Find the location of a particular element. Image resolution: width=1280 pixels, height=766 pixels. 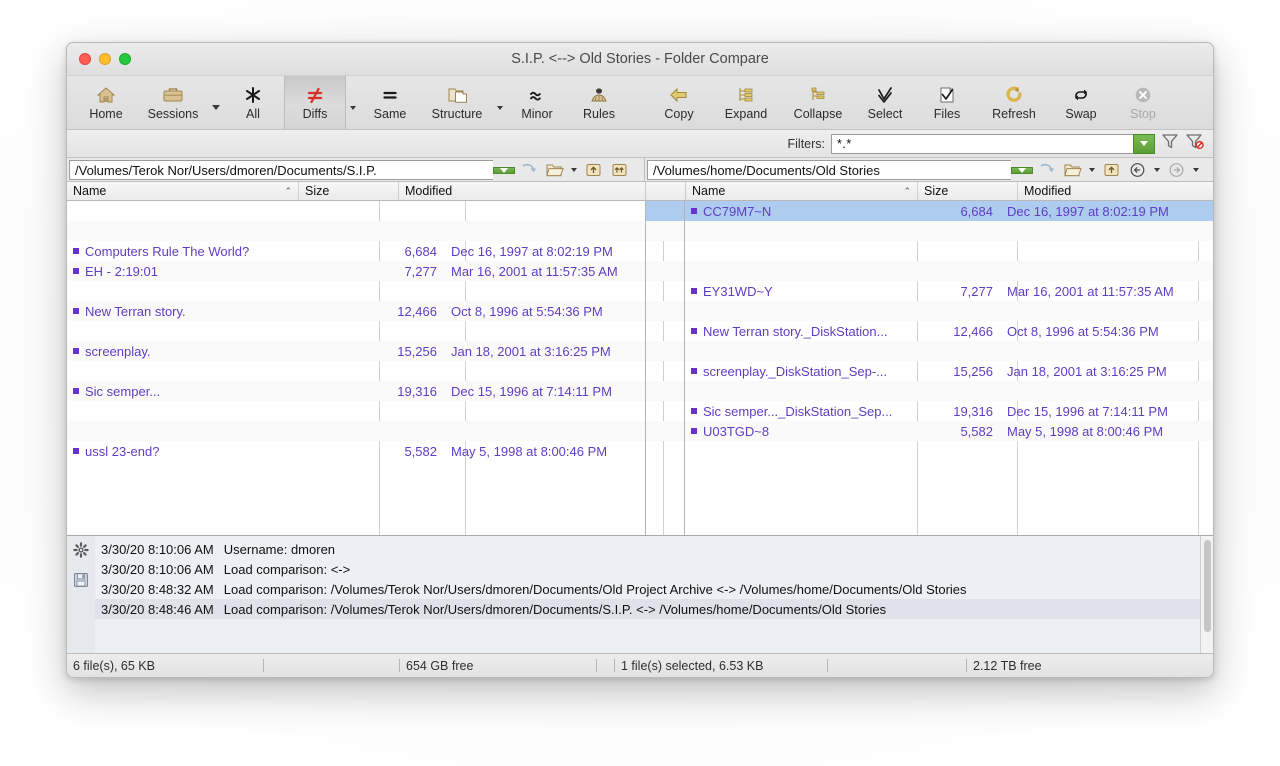

right-recent-icon is located at coordinates (1046, 170).